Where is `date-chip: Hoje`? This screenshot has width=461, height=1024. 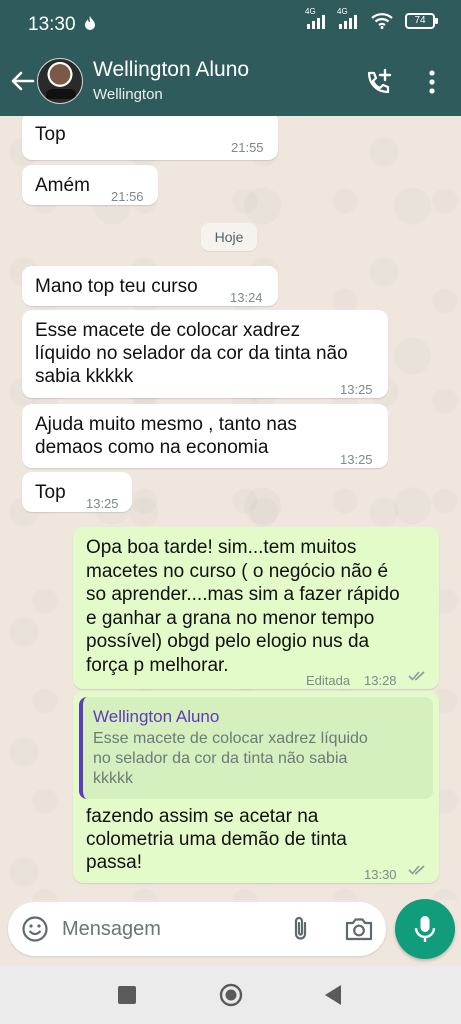 date-chip: Hoje is located at coordinates (229, 237).